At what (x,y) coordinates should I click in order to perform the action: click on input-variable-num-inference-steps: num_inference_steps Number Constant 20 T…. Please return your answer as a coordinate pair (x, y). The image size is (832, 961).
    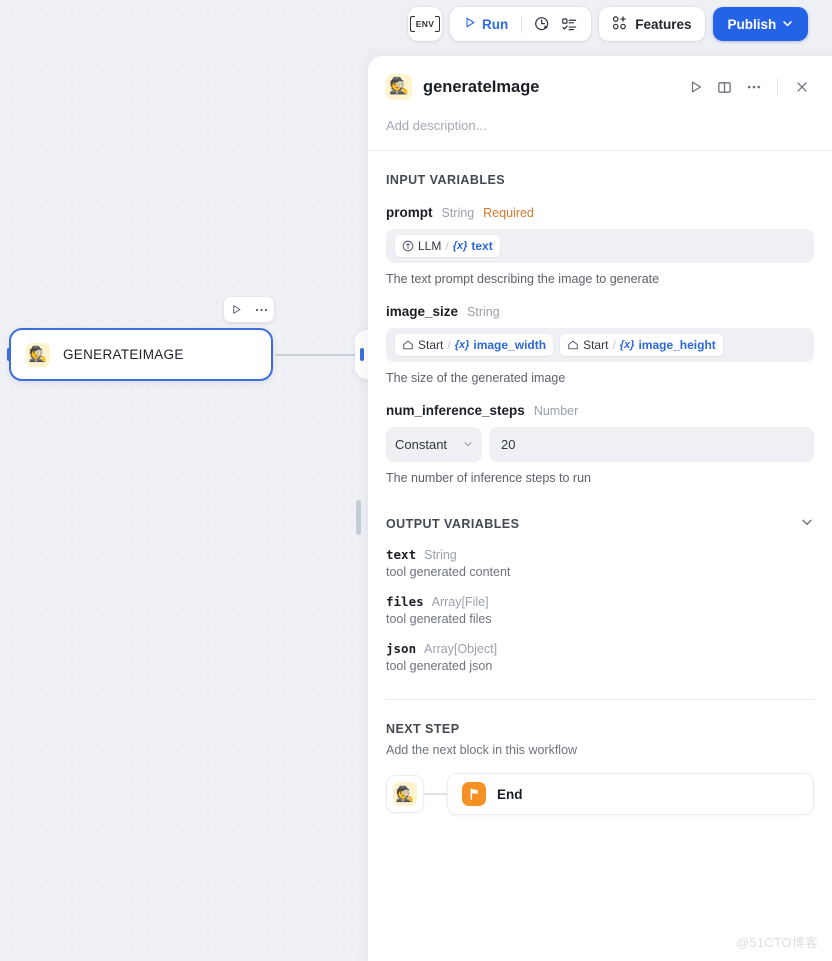
    Looking at the image, I should click on (600, 444).